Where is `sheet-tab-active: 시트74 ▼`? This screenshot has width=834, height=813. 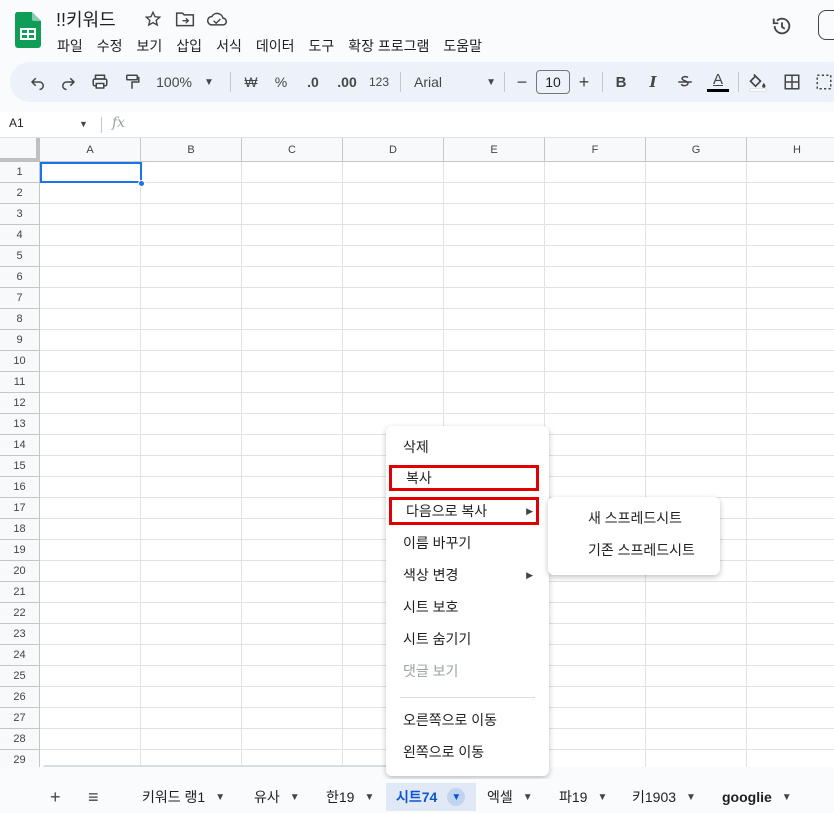 sheet-tab-active: 시트74 ▼ is located at coordinates (431, 797).